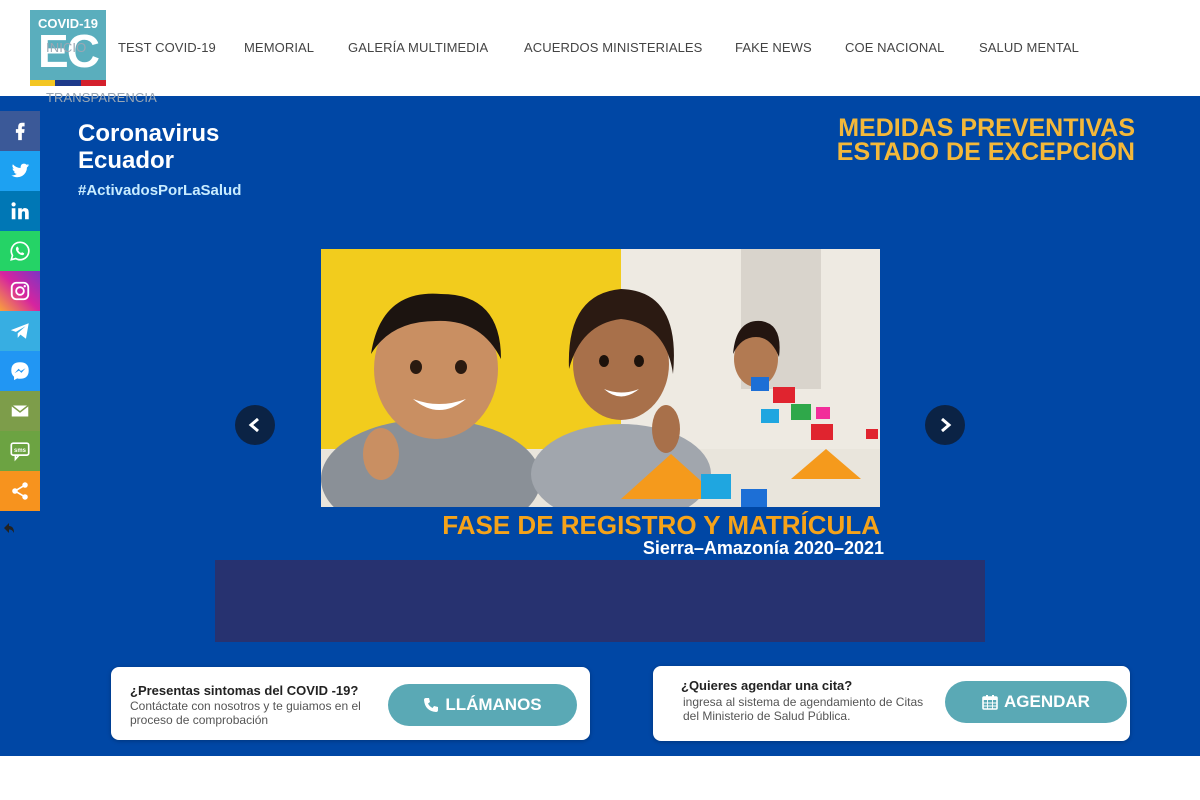  I want to click on email-share-button, so click(20, 411).